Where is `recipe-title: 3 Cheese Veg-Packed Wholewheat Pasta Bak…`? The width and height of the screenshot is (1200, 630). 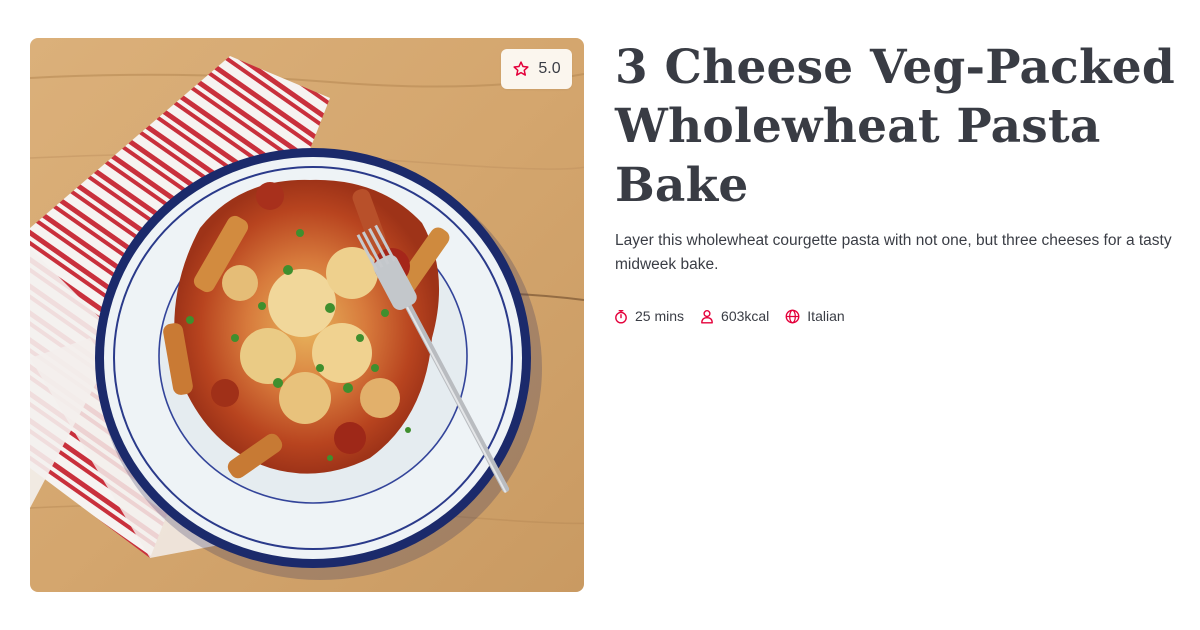
recipe-title: 3 Cheese Veg-Packed Wholewheat Pasta Bak… is located at coordinates (895, 126).